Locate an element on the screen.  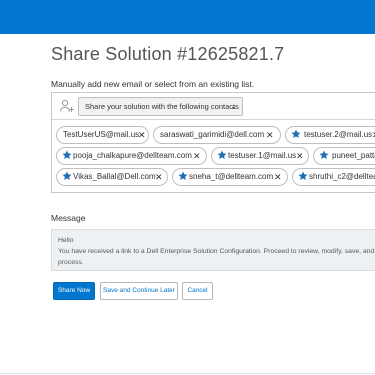
contact-chip-label: testuser.2@mail.us is located at coordinates (338, 134).